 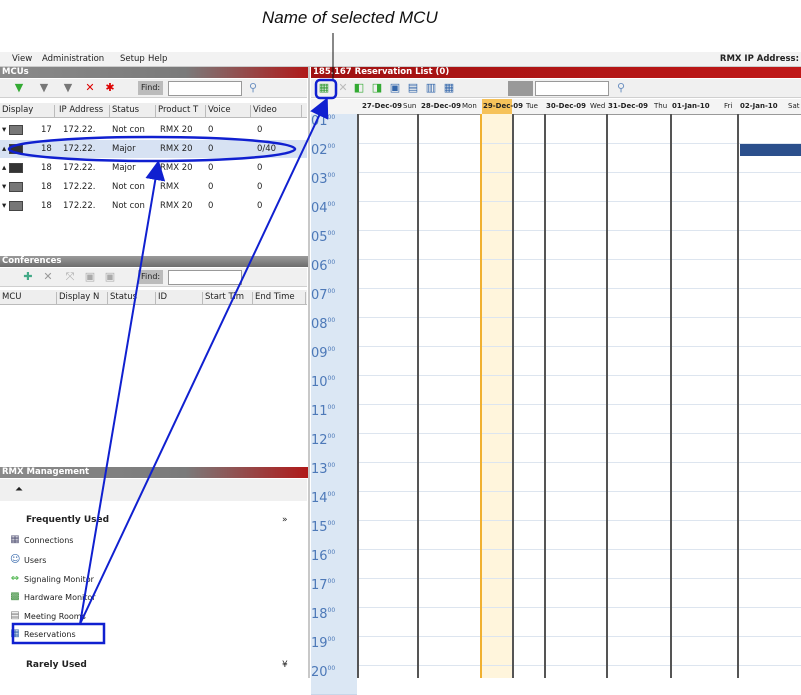 I want to click on frequently-used-header: Frequently Used, so click(x=67, y=520).